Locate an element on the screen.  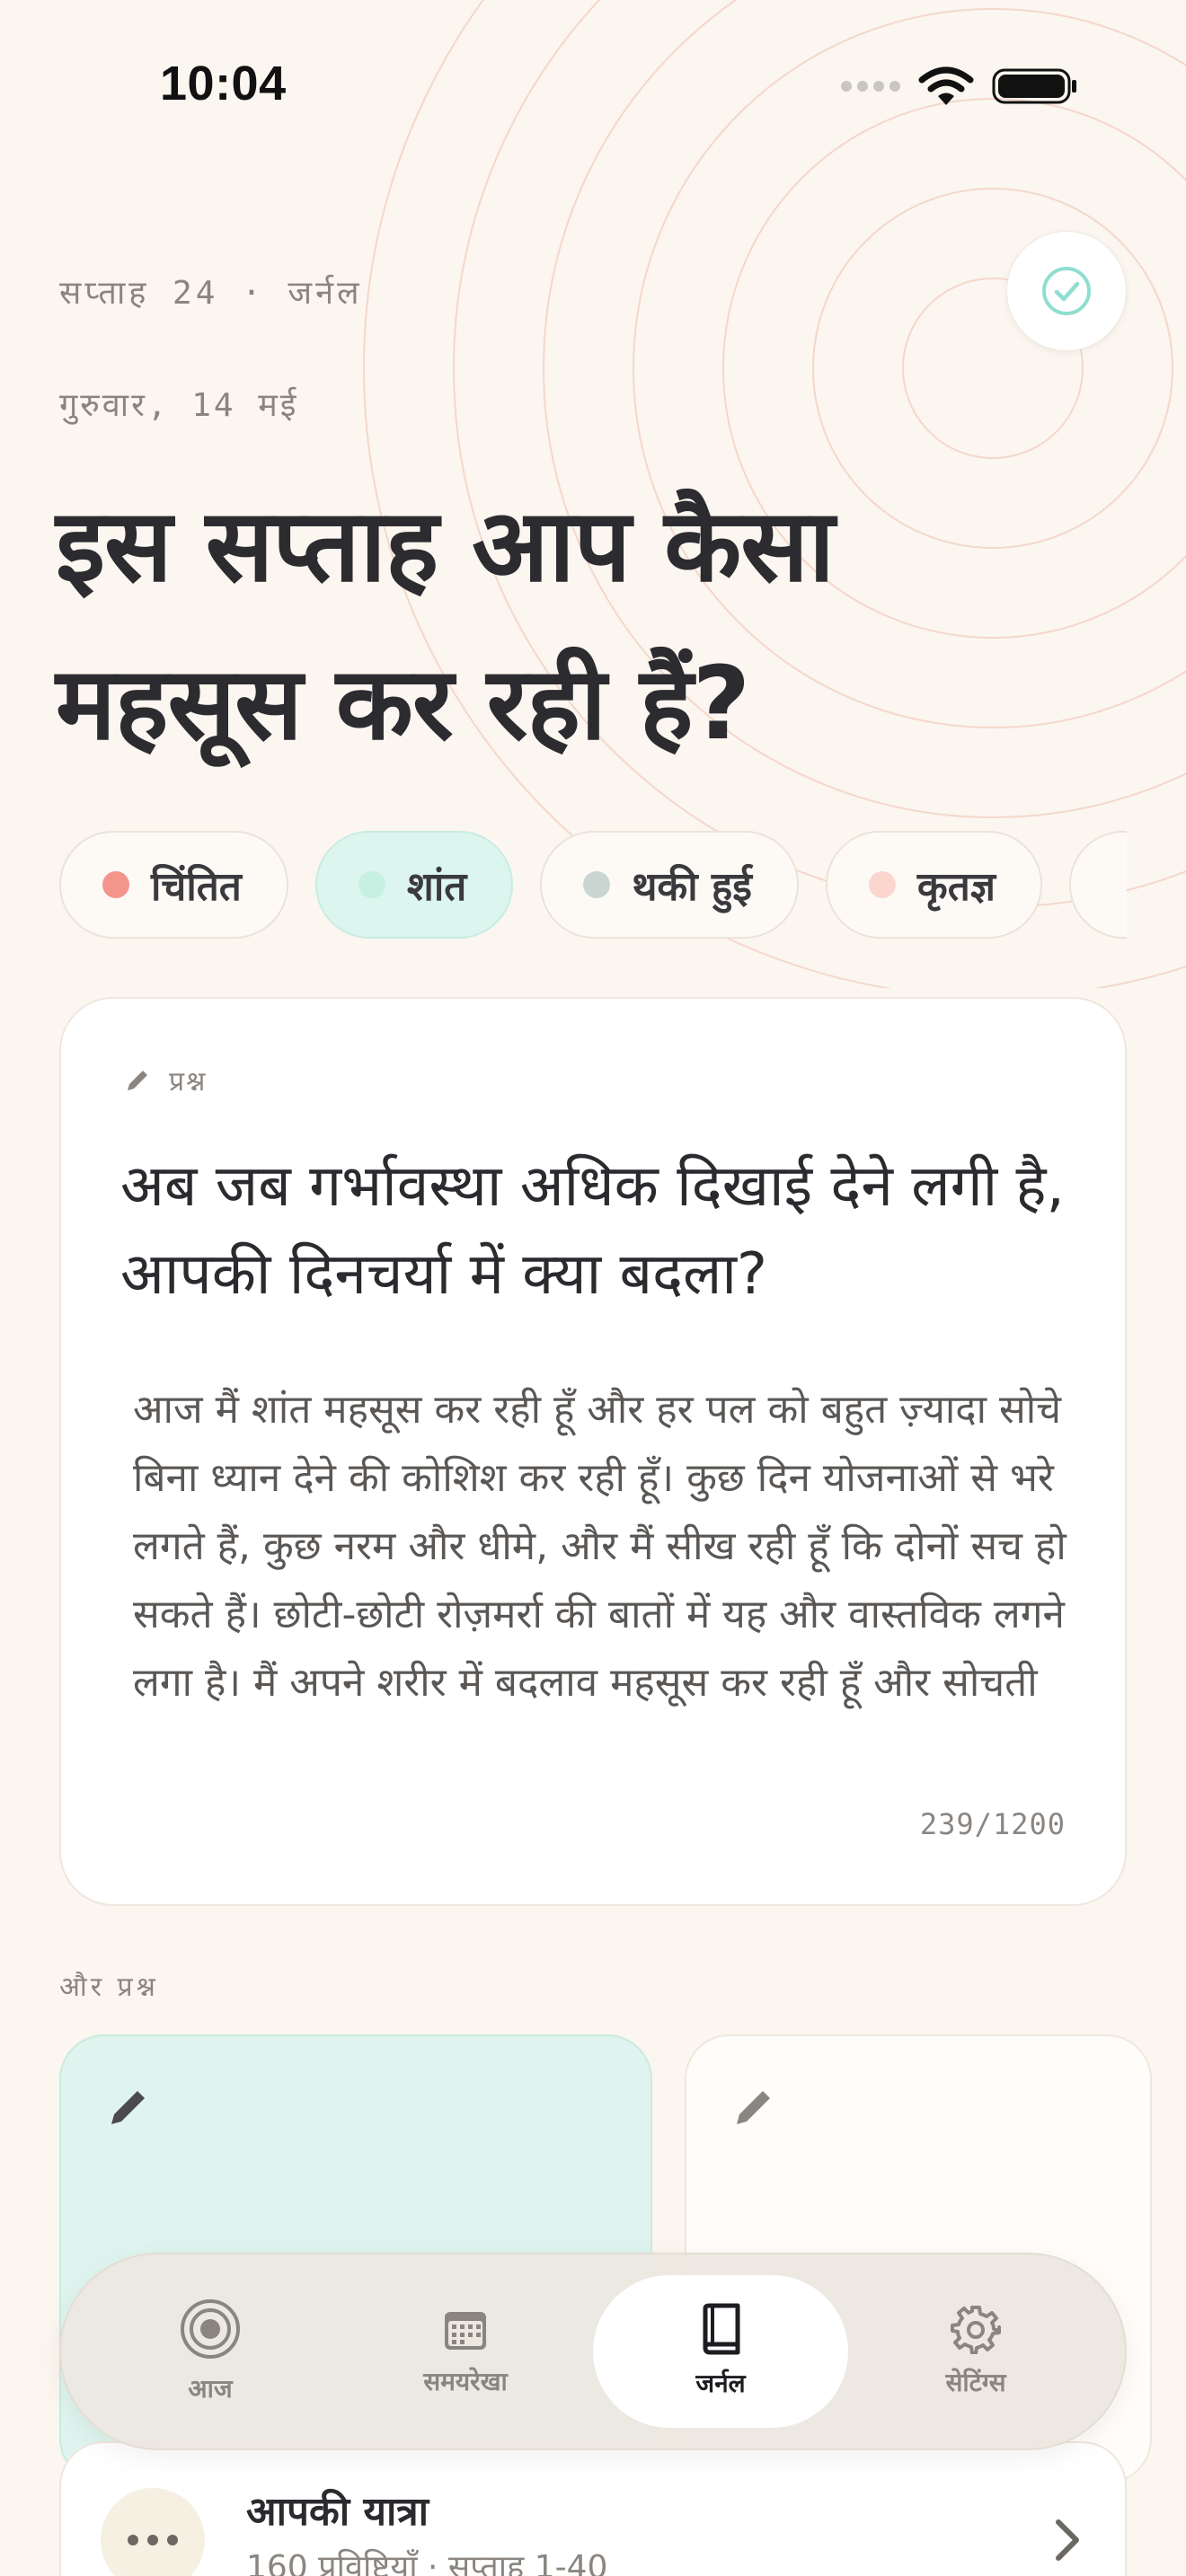
battery-icon is located at coordinates (1034, 86).